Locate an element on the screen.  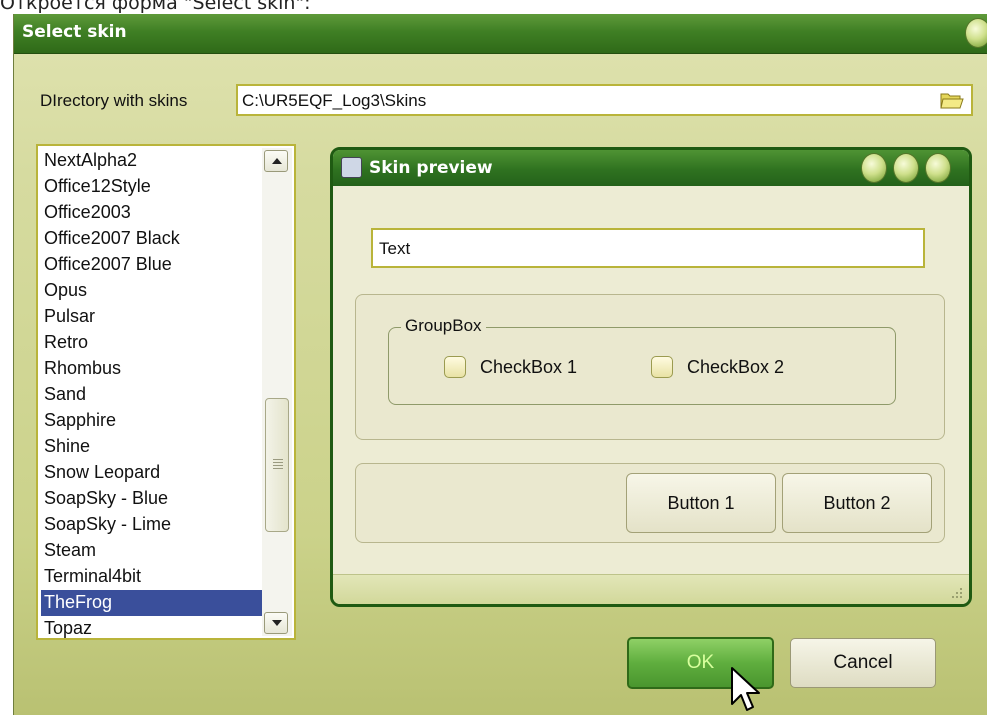
skin-list-item: NextAlpha2 is located at coordinates (152, 161).